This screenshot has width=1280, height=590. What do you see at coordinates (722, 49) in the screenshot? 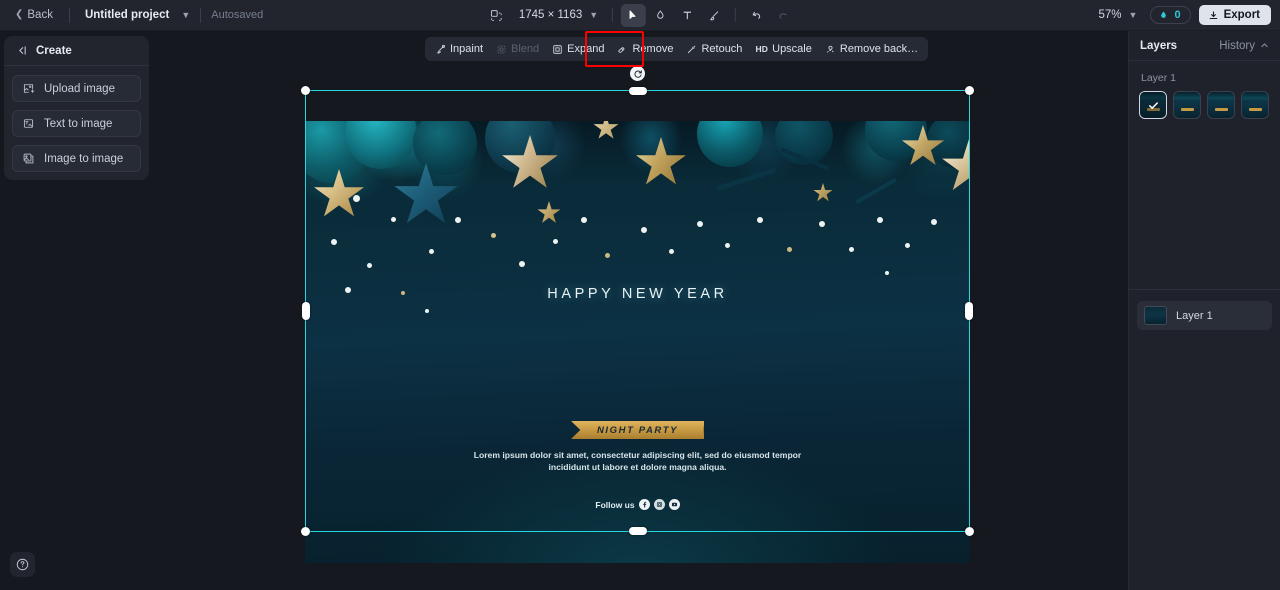
I see `retouch-label: Retouch` at bounding box center [722, 49].